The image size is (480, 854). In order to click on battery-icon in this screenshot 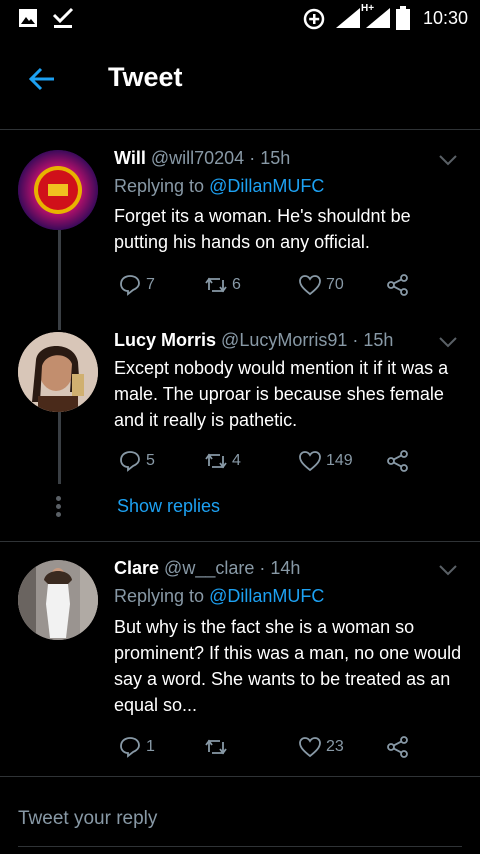, I will do `click(403, 18)`.